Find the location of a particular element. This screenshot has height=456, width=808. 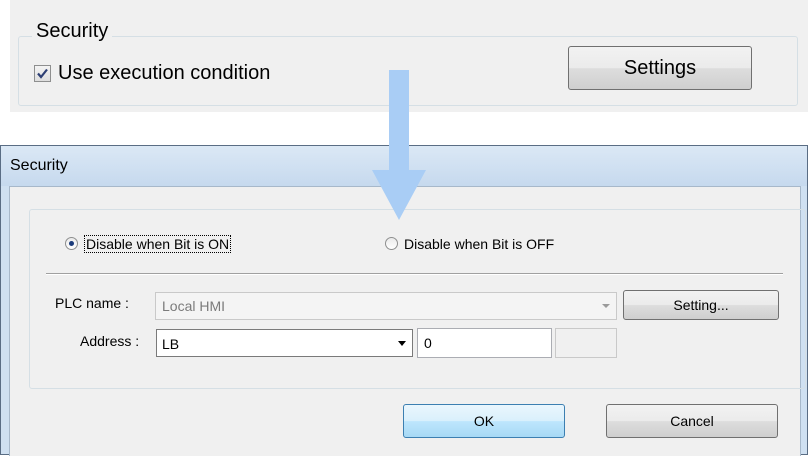

plc-name-dropdown: Local HMI is located at coordinates (386, 306).